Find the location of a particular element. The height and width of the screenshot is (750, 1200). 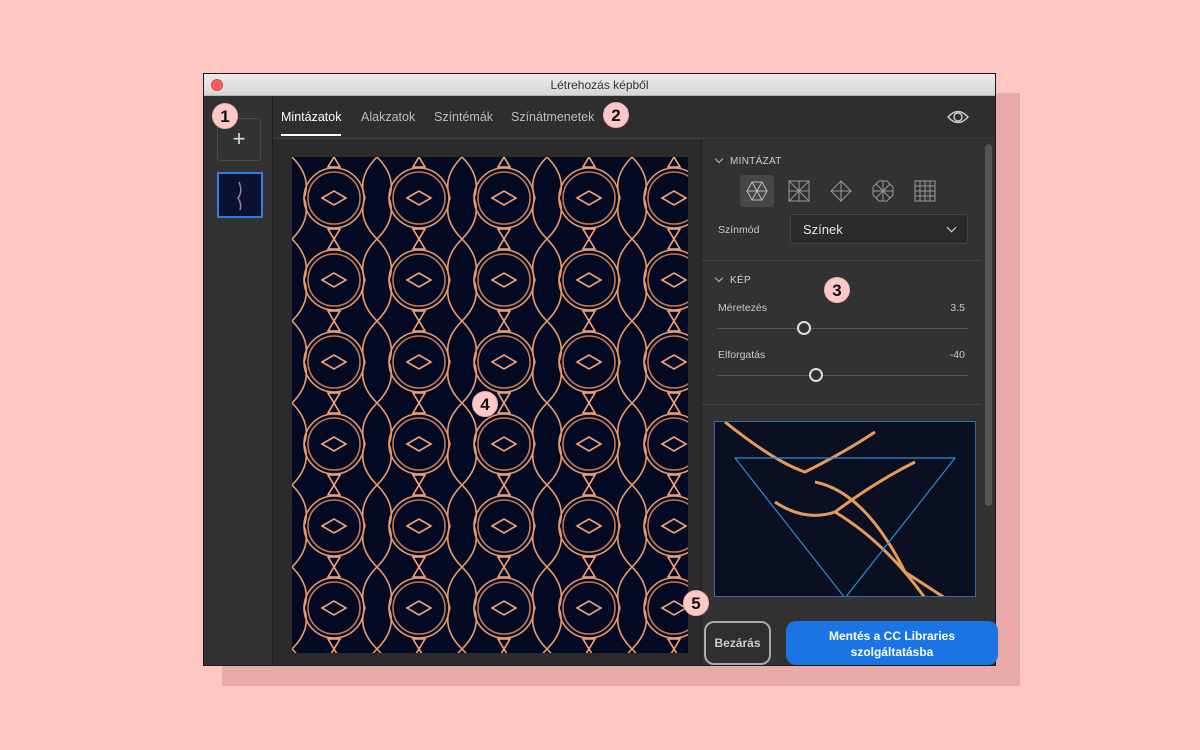

diamond-grid-icon is located at coordinates (841, 191).